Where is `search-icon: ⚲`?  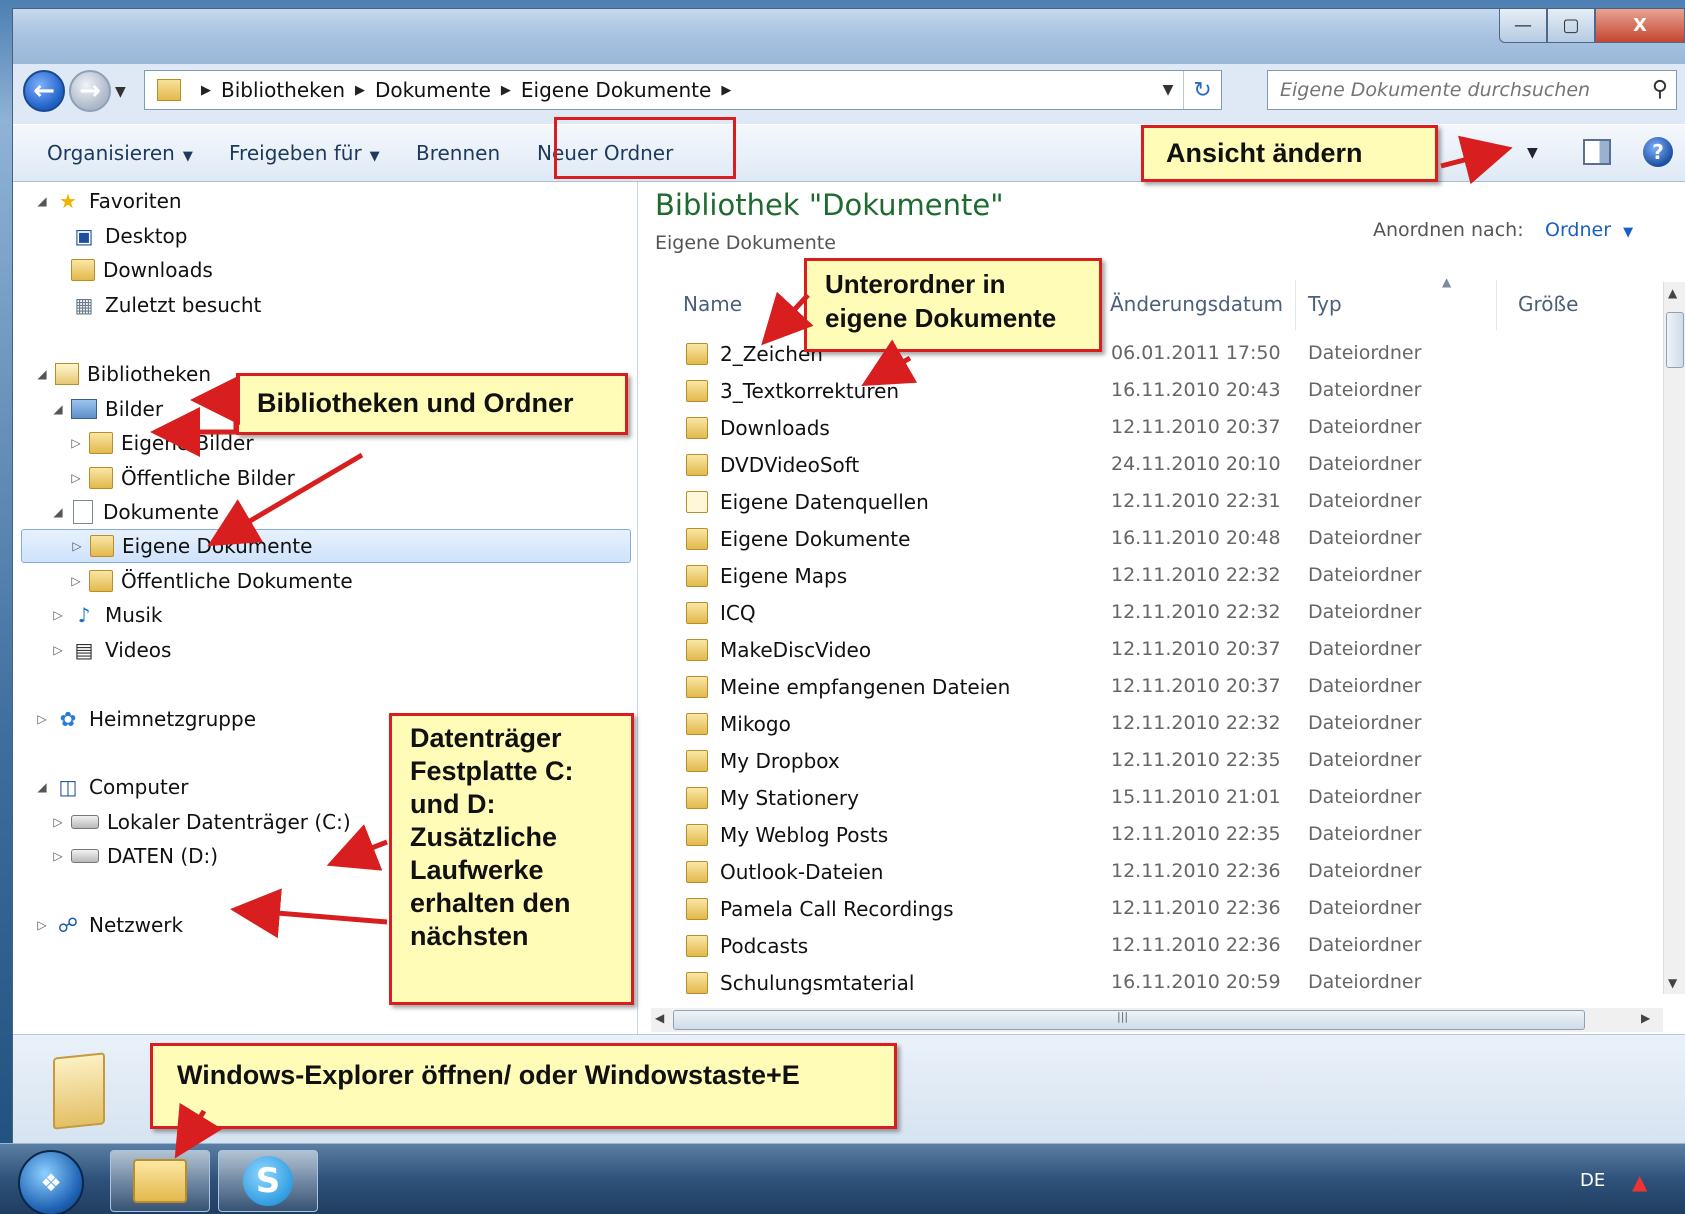
search-icon: ⚲ is located at coordinates (1660, 89).